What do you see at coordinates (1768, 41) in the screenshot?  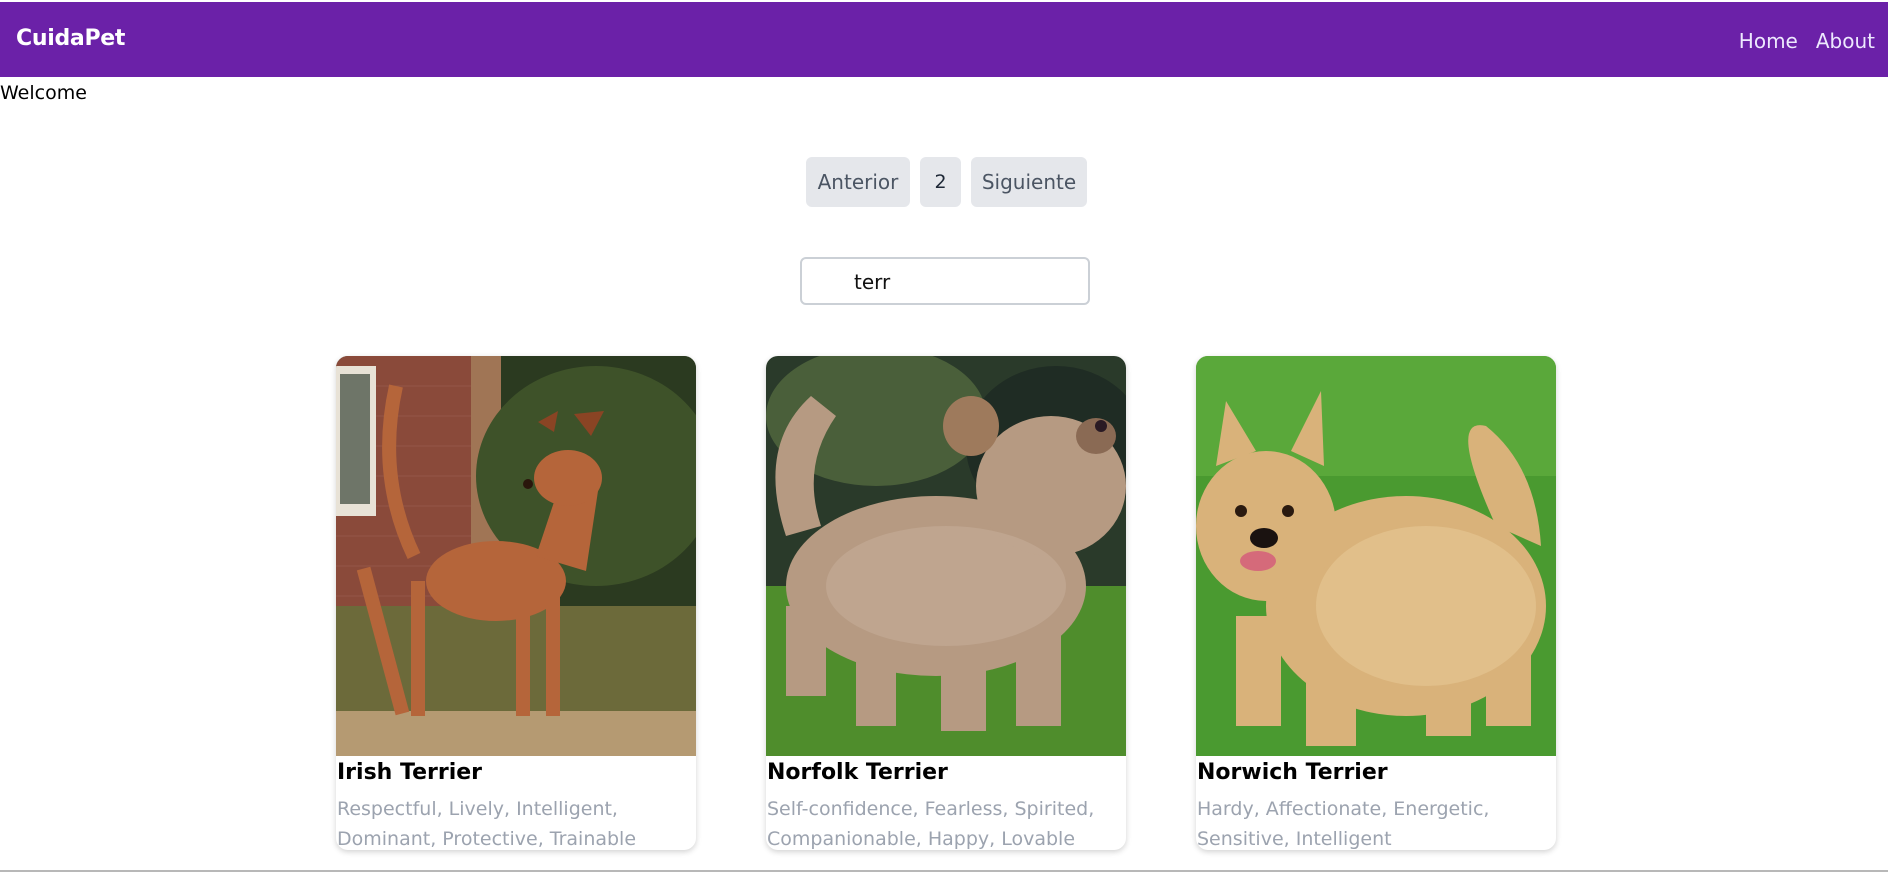 I see `nav-home-link: Home` at bounding box center [1768, 41].